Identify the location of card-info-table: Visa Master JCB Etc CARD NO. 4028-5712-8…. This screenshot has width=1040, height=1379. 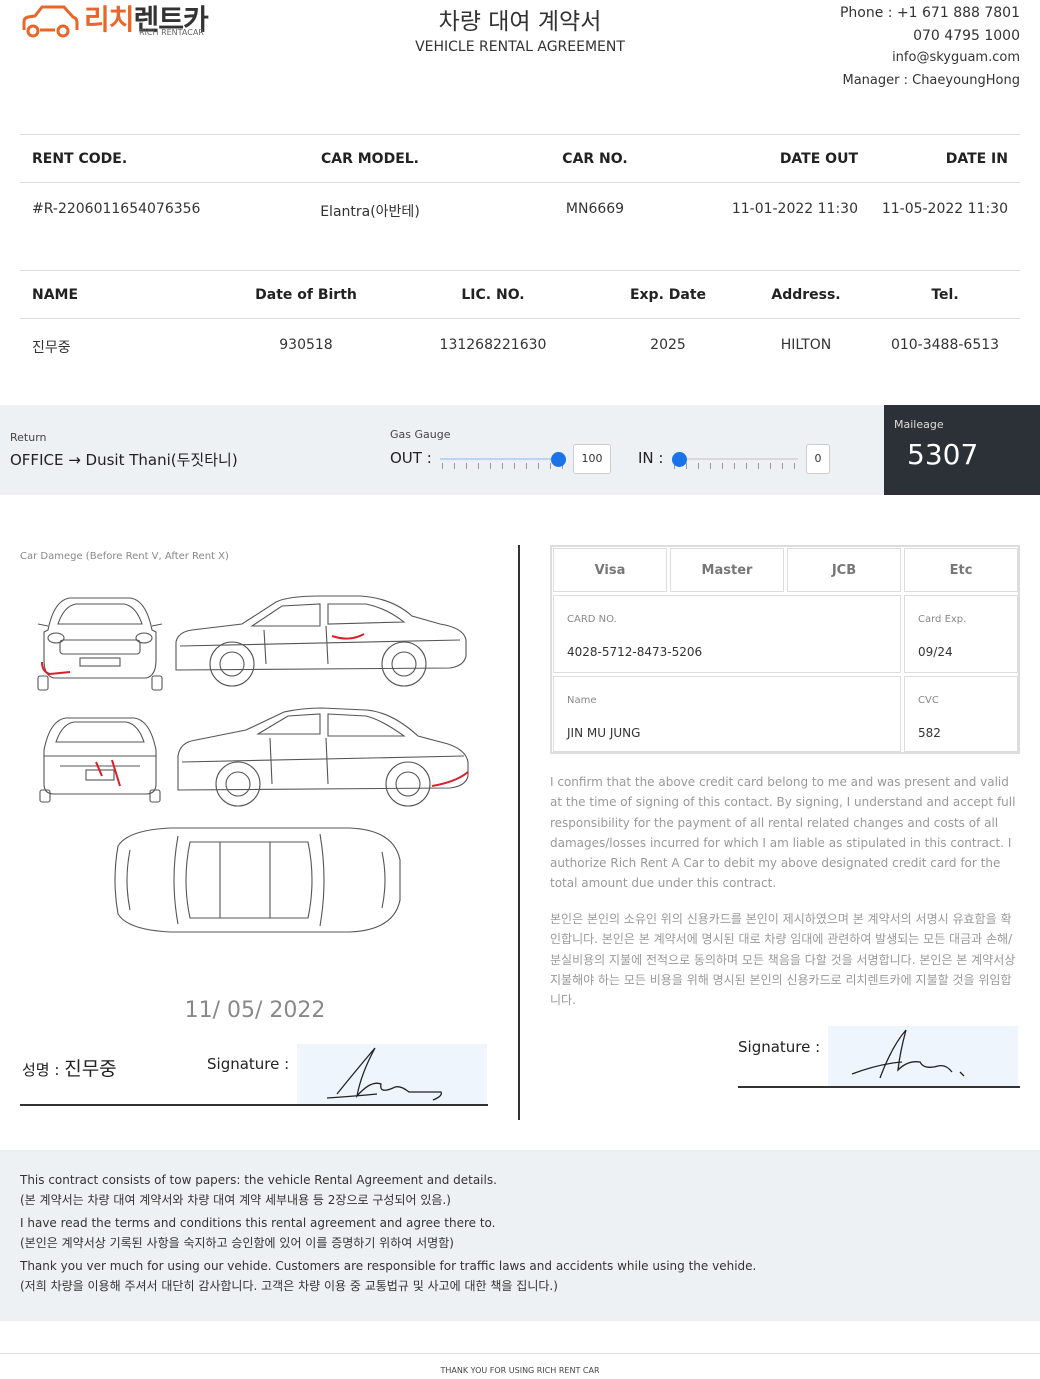
(785, 649).